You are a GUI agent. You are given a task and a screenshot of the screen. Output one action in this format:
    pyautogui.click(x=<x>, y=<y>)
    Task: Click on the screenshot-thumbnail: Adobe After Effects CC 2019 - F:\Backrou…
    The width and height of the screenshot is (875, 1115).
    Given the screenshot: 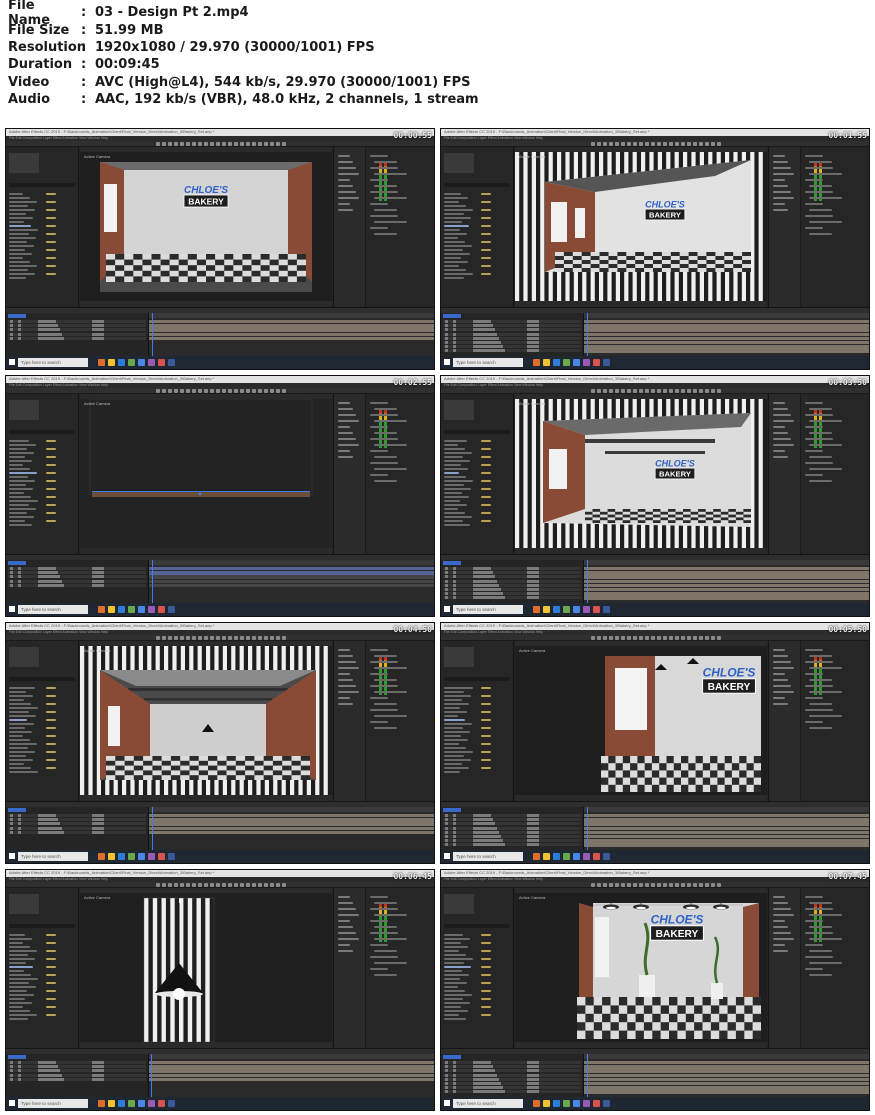 What is the action you would take?
    pyautogui.click(x=220, y=990)
    